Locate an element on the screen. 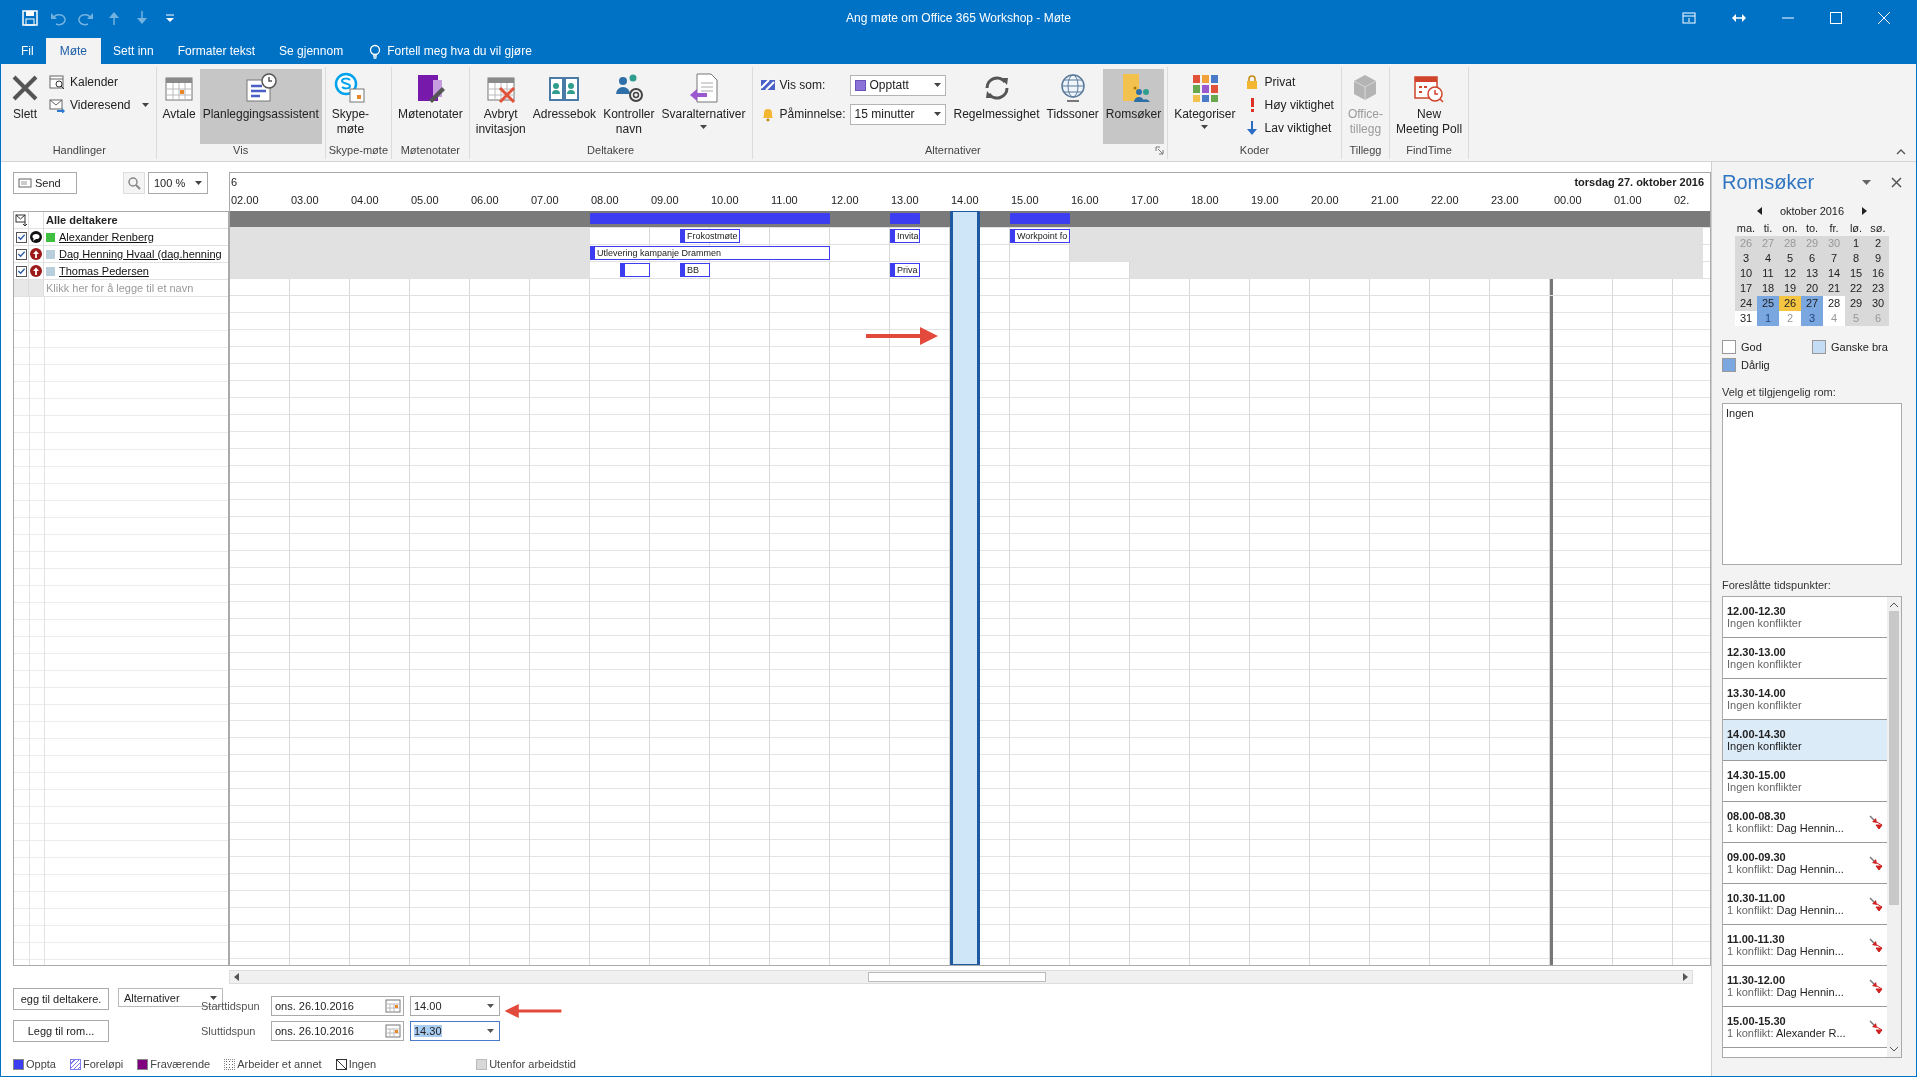 This screenshot has height=1077, width=1917. calendar-day: 10 is located at coordinates (1746, 273).